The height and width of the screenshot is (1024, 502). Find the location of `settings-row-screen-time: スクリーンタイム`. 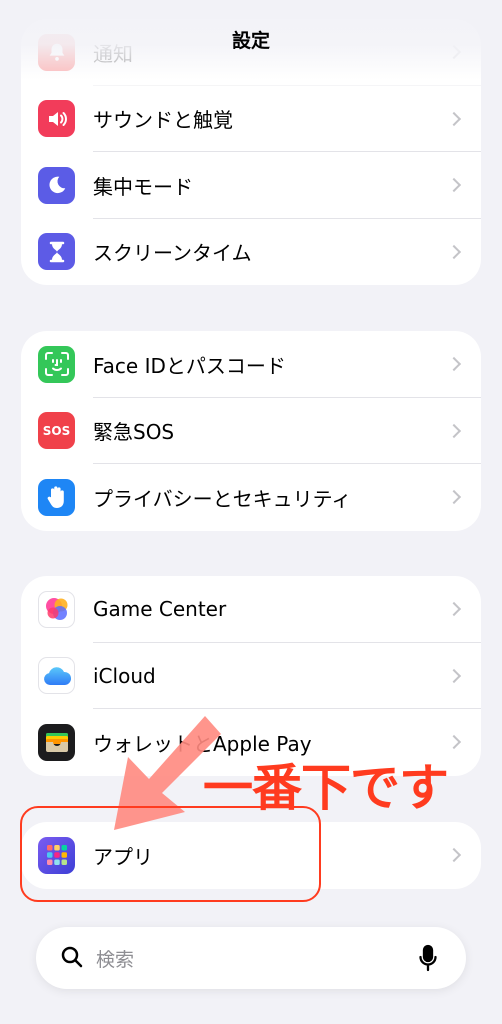

settings-row-screen-time: スクリーンタイム is located at coordinates (251, 252).